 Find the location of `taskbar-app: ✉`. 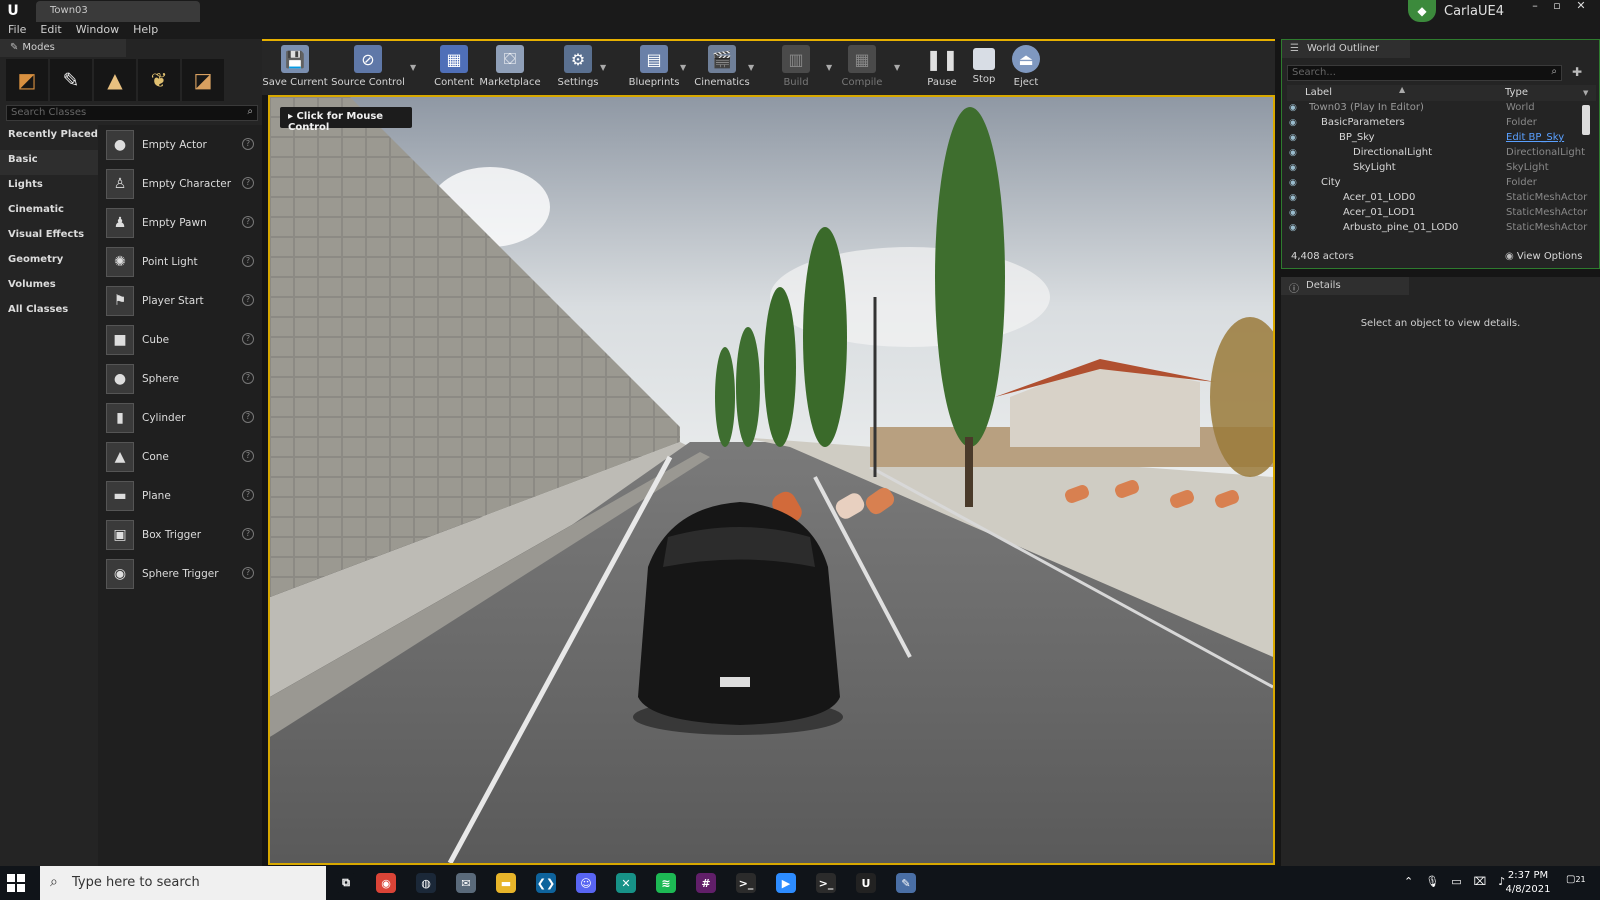

taskbar-app: ✉ is located at coordinates (466, 883).